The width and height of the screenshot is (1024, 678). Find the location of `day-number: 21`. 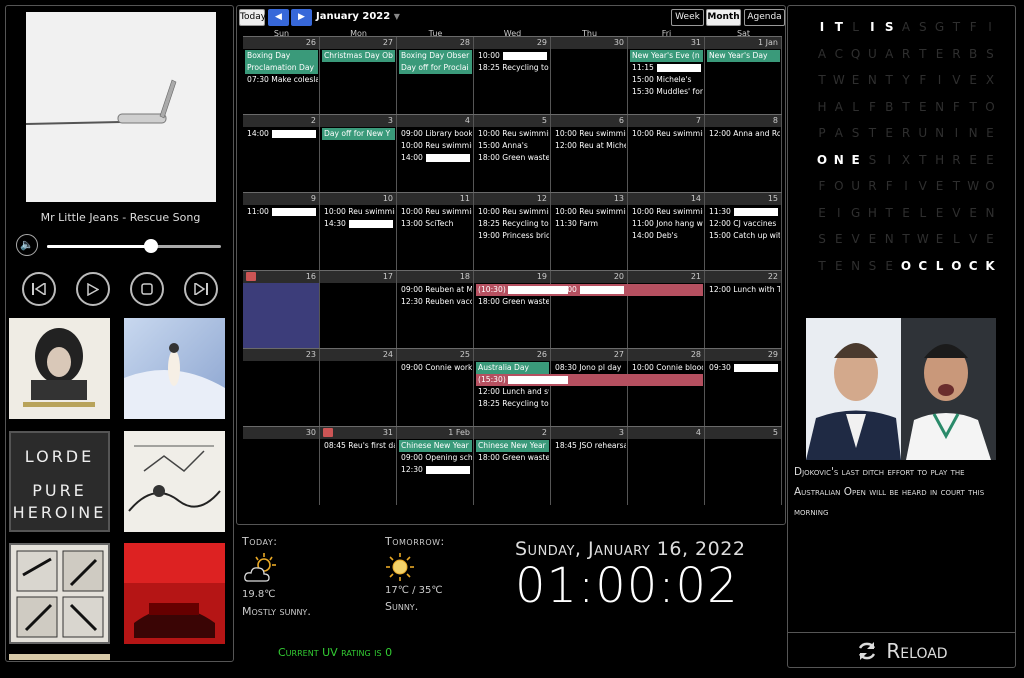

day-number: 21 is located at coordinates (666, 277).